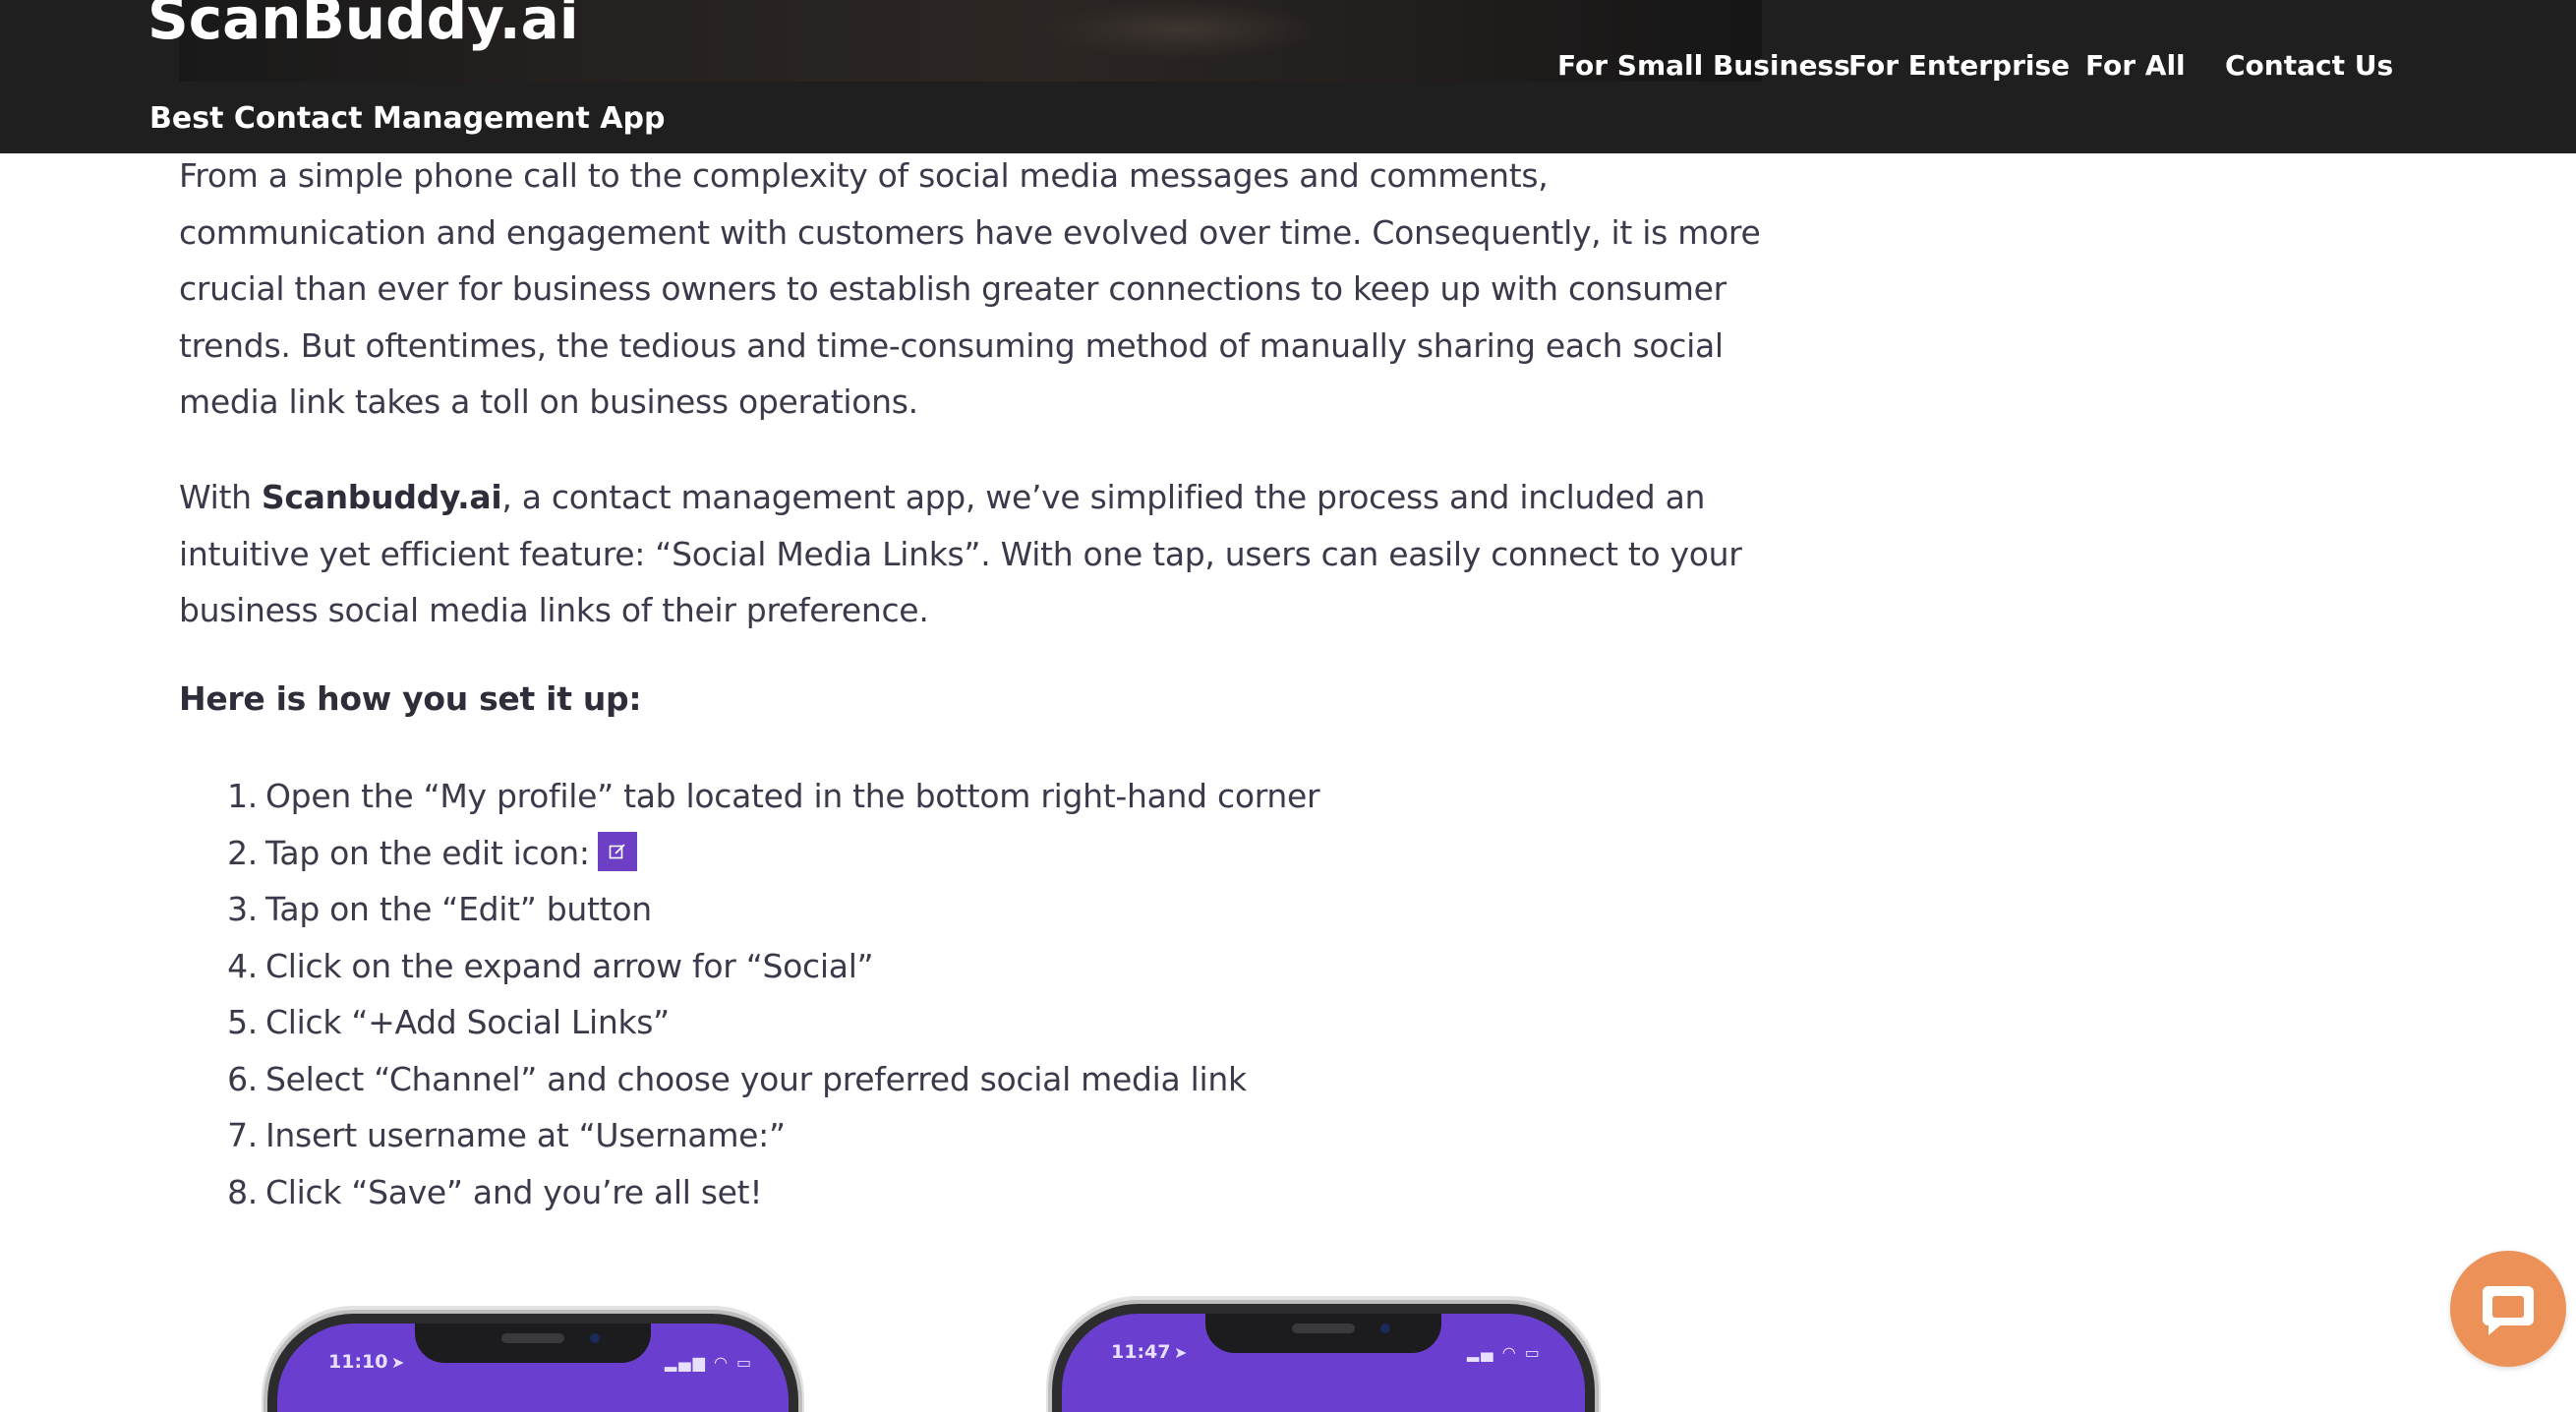 The height and width of the screenshot is (1412, 2576). What do you see at coordinates (617, 852) in the screenshot?
I see `edit-icon` at bounding box center [617, 852].